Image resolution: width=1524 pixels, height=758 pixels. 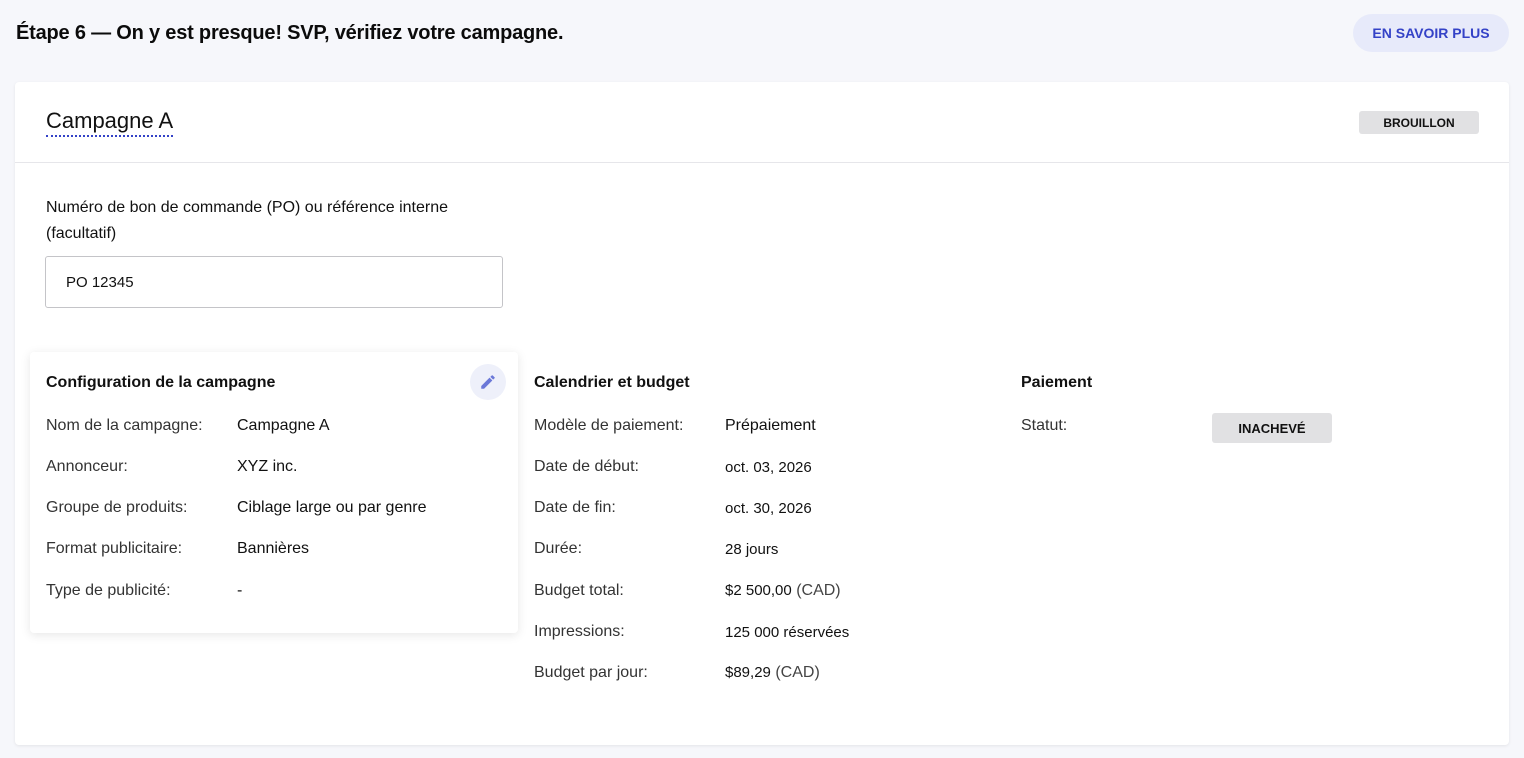 I want to click on schedule-value: 125 000 réservées, so click(x=787, y=632).